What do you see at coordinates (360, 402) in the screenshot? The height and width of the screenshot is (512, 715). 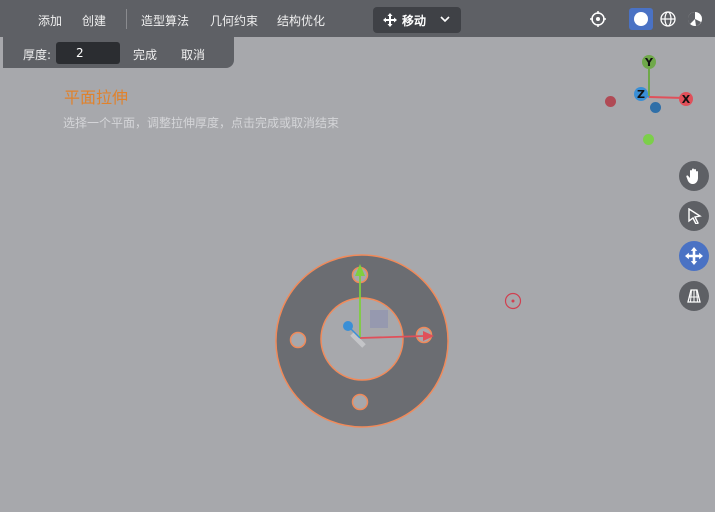 I see `bolt-hole-bottom` at bounding box center [360, 402].